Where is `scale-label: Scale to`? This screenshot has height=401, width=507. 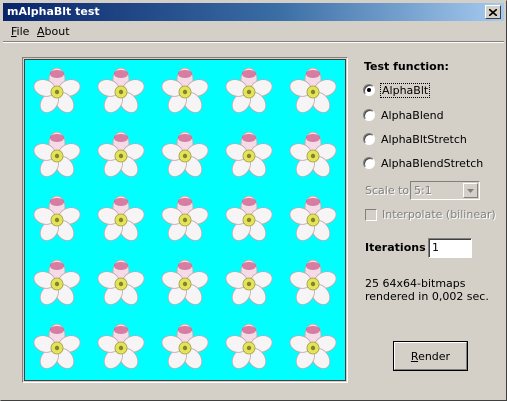 scale-label: Scale to is located at coordinates (387, 190).